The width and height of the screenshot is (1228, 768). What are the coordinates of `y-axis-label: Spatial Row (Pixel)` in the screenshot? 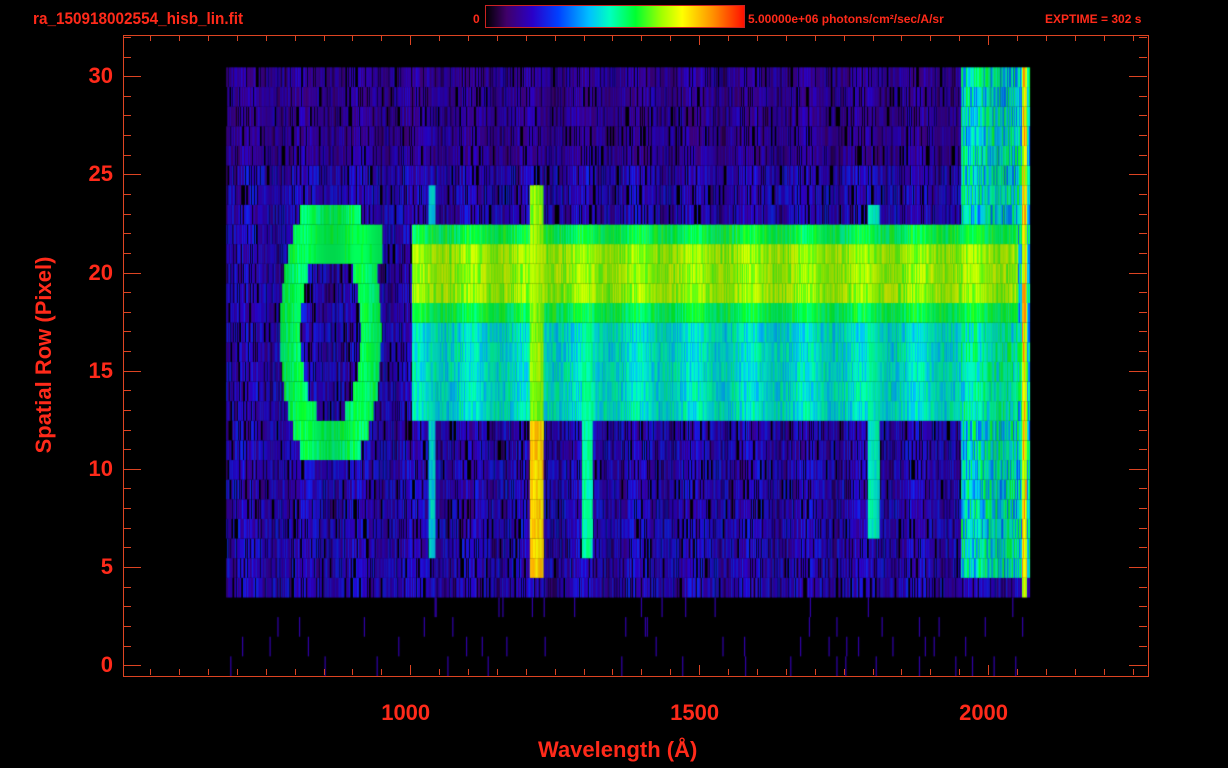 It's located at (43, 355).